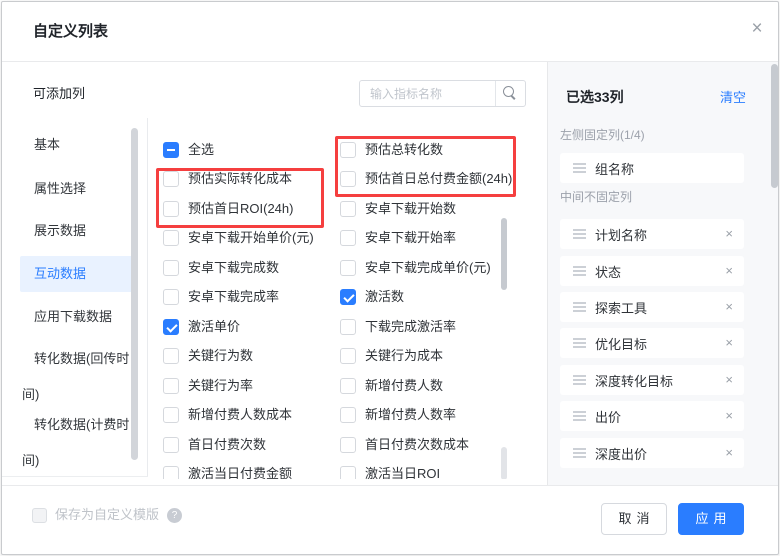  What do you see at coordinates (214, 445) in the screenshot?
I see `metric-row: 首日付费次数` at bounding box center [214, 445].